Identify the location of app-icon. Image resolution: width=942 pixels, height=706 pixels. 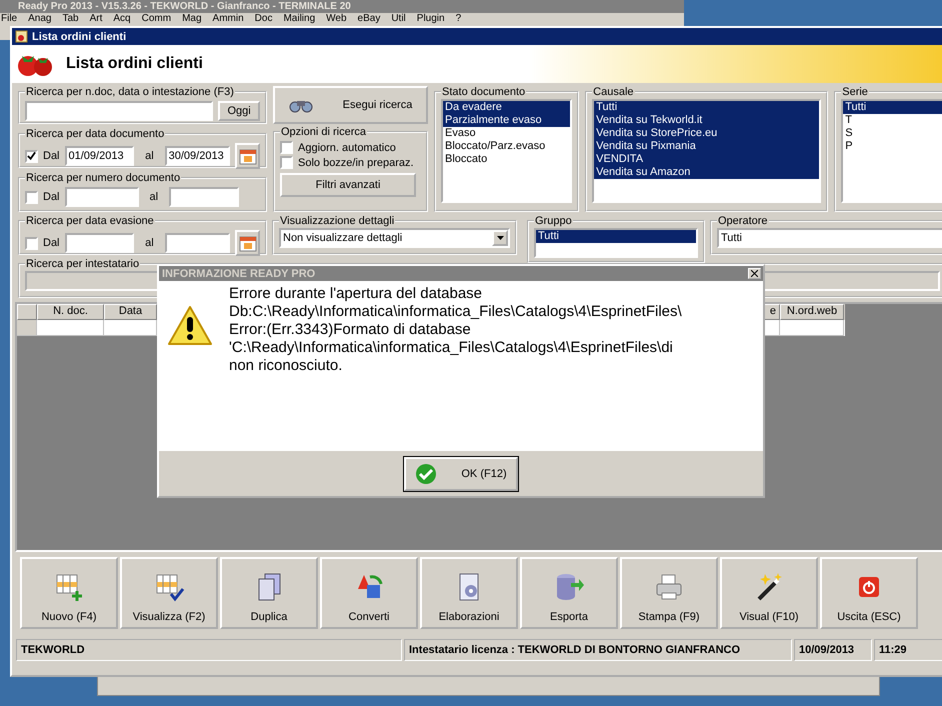
(21, 36).